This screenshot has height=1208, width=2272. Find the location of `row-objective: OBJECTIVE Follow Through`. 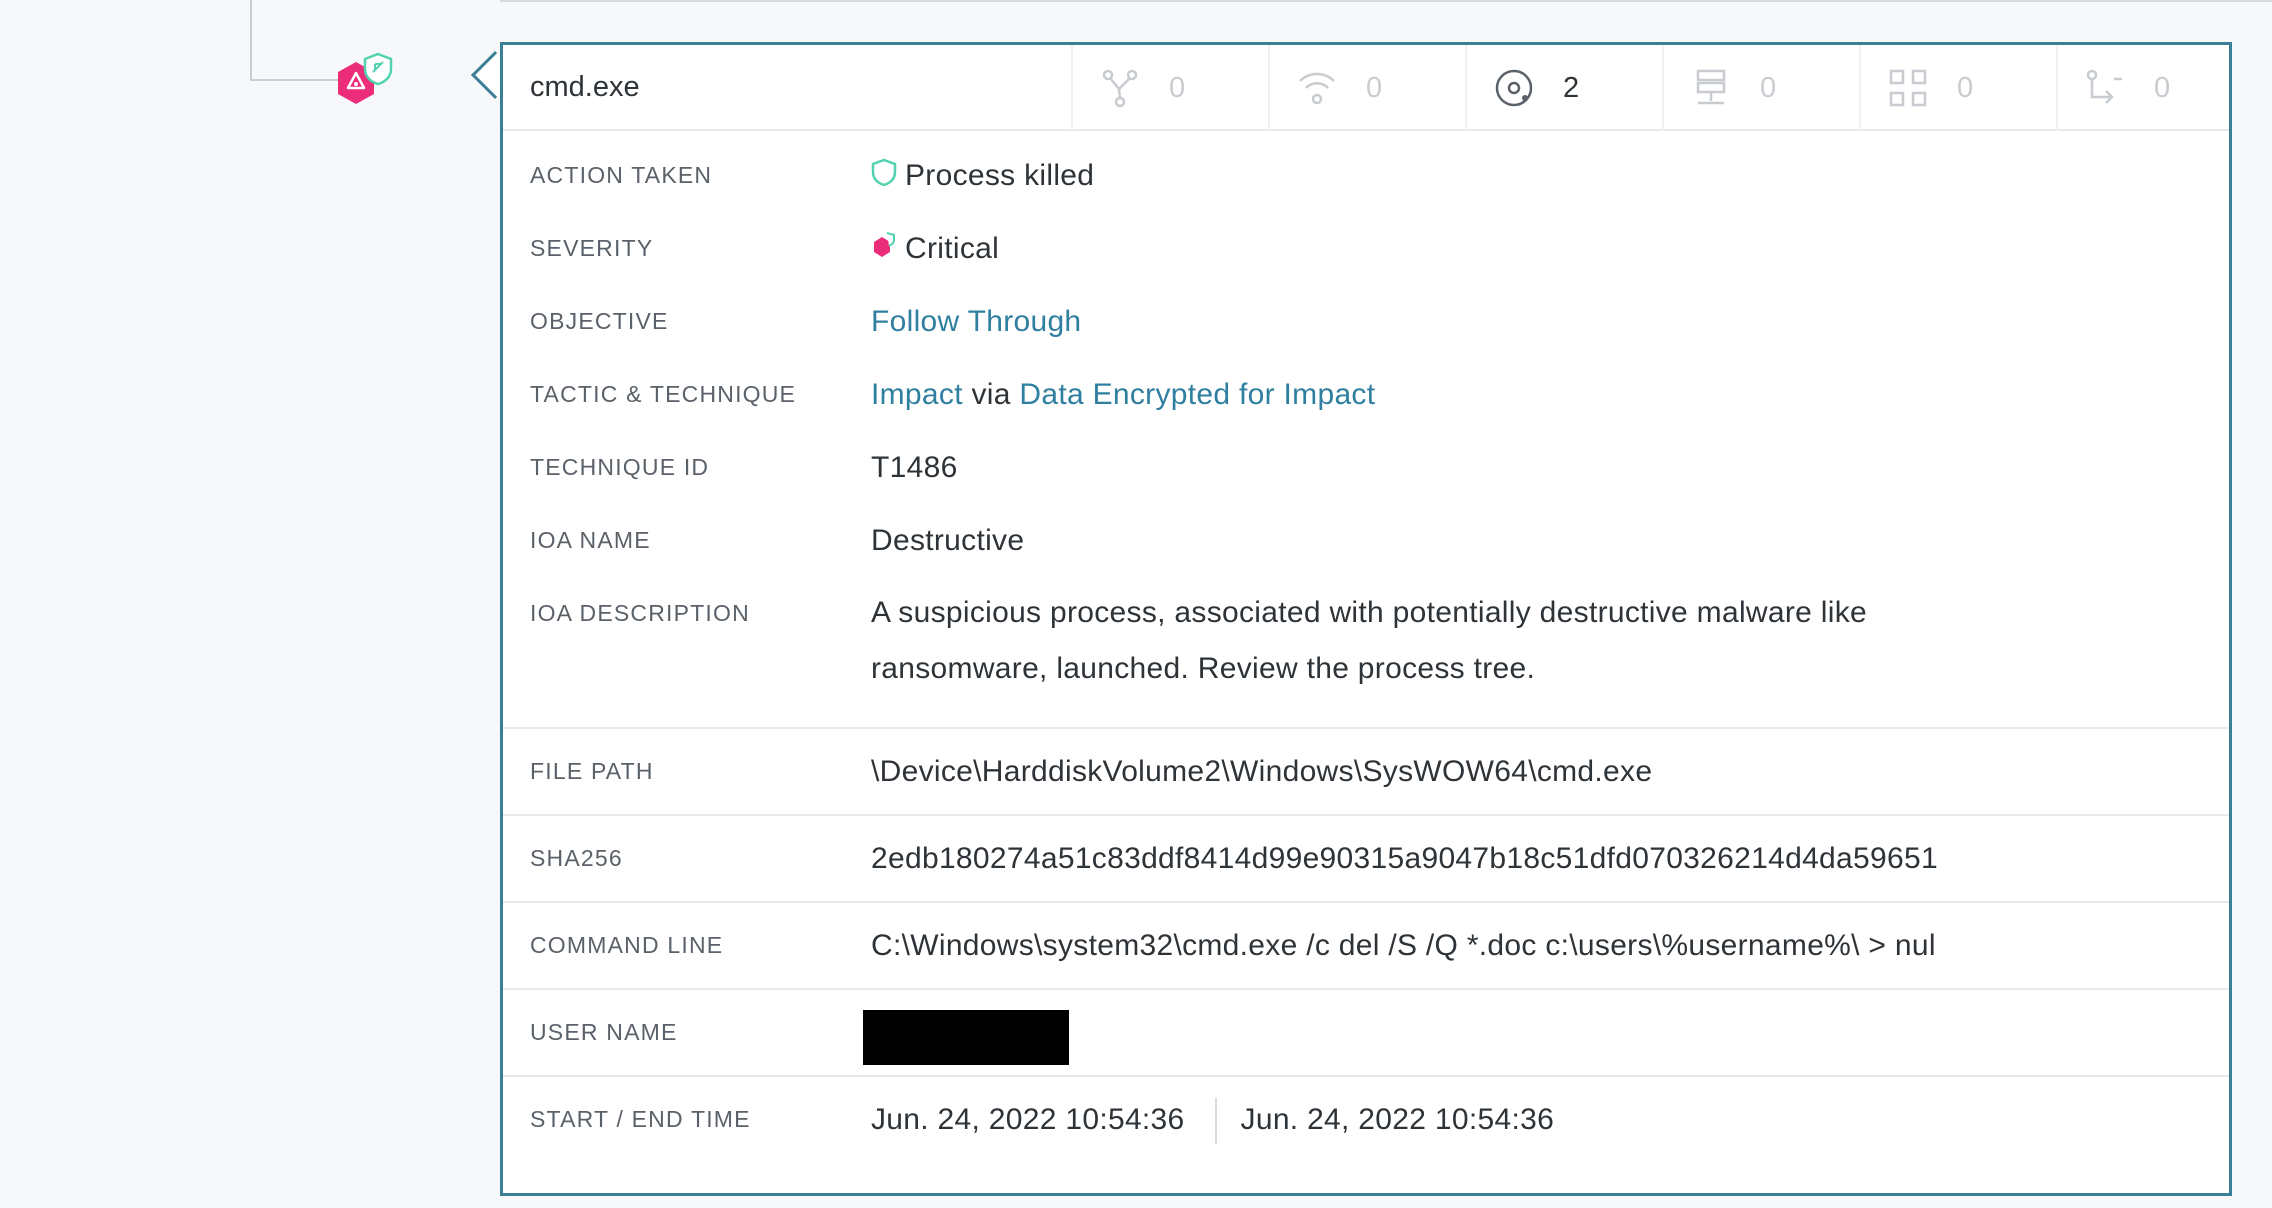

row-objective: OBJECTIVE Follow Through is located at coordinates (1366, 321).